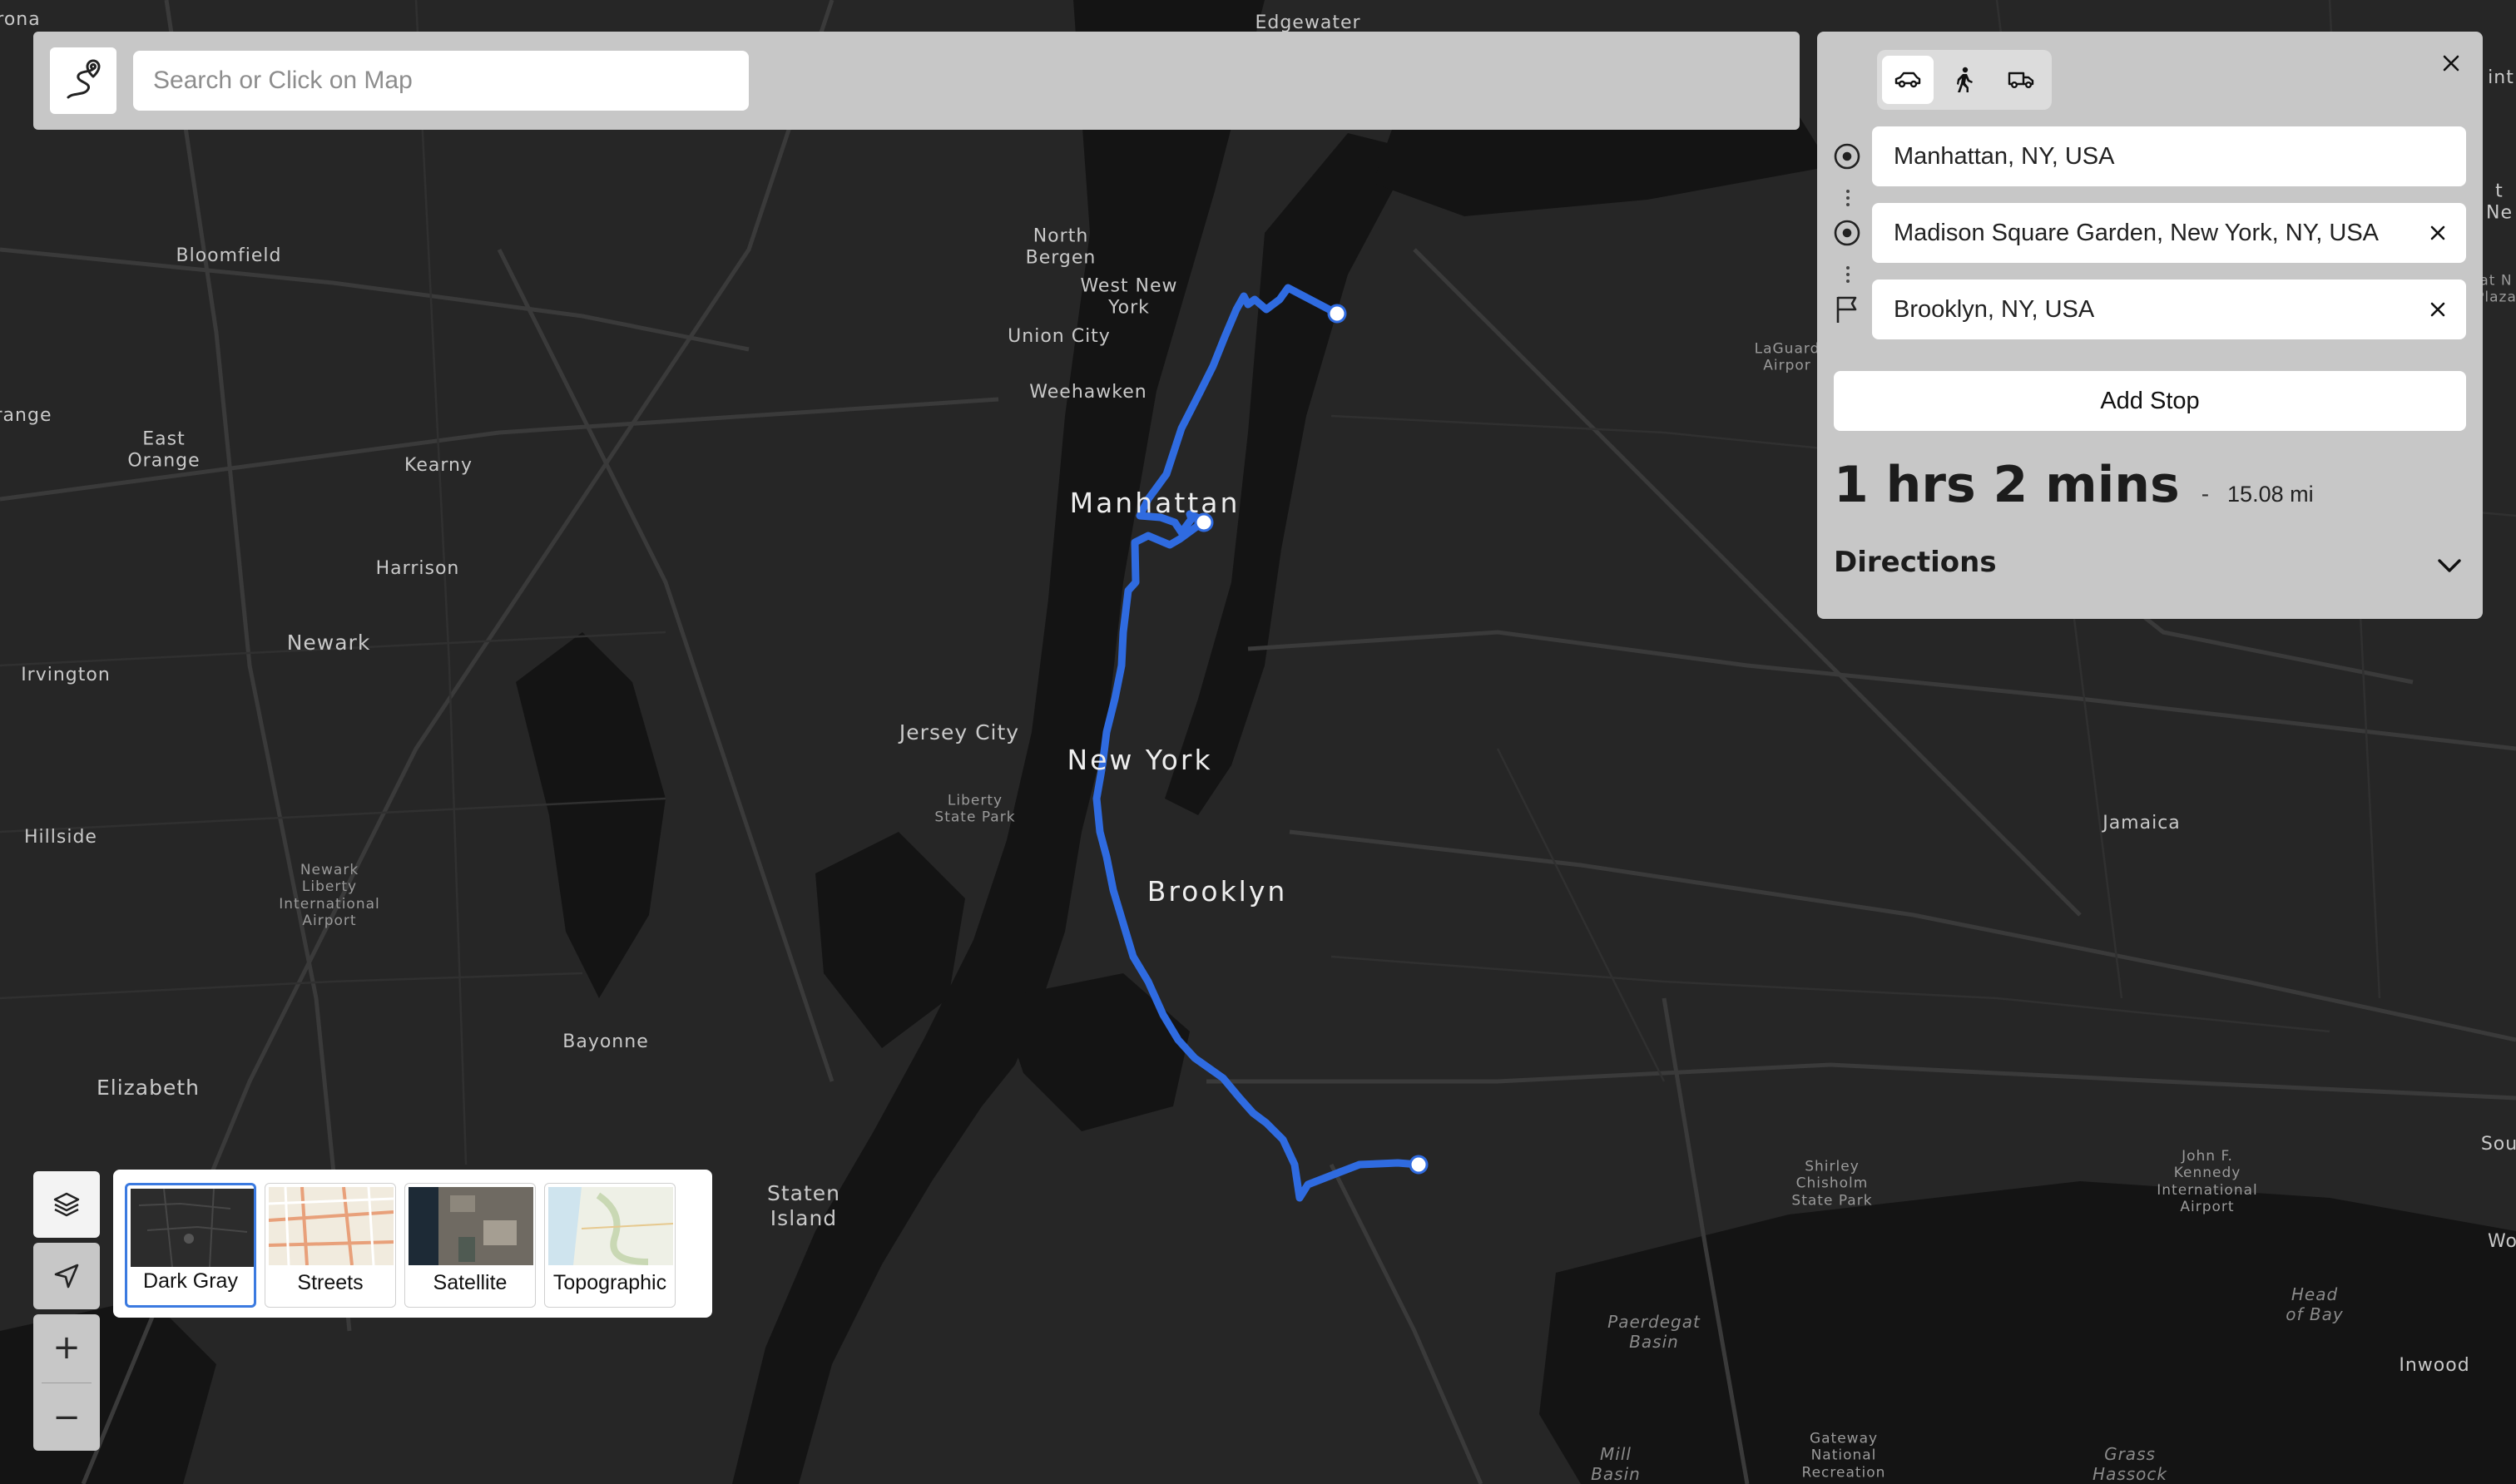 The image size is (2516, 1484). What do you see at coordinates (2451, 63) in the screenshot?
I see `close-icon` at bounding box center [2451, 63].